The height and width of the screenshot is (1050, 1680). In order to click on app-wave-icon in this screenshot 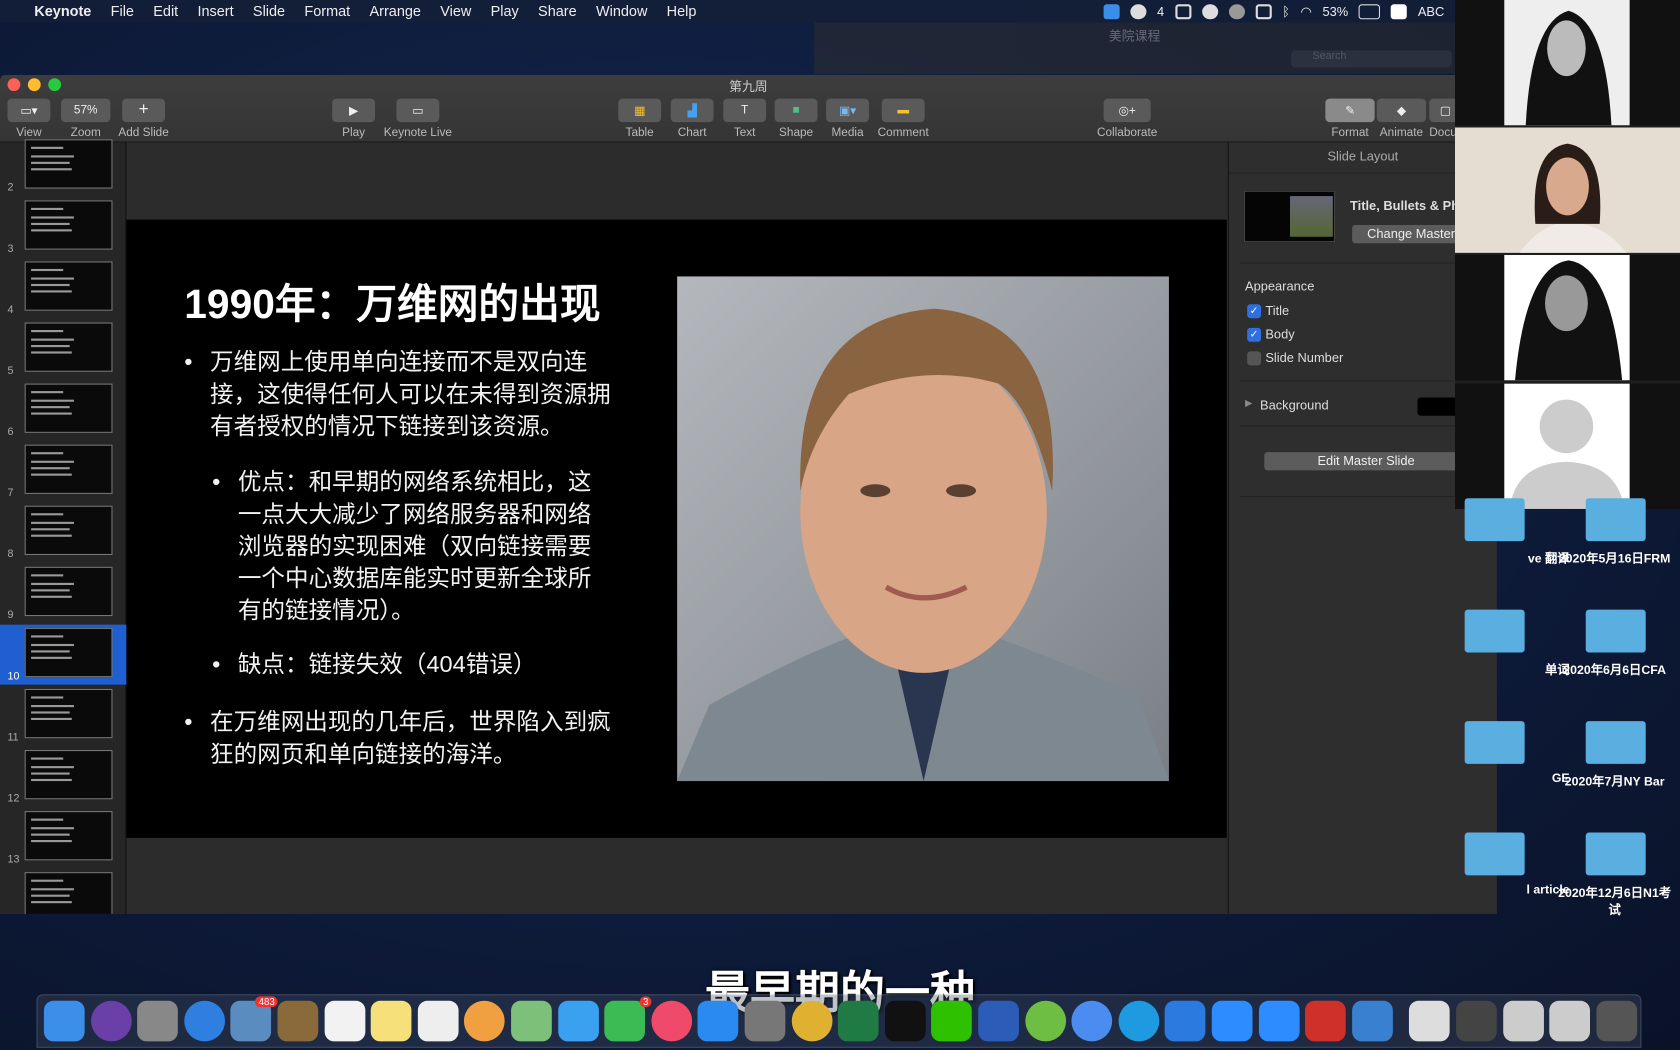, I will do `click(1279, 1021)`.